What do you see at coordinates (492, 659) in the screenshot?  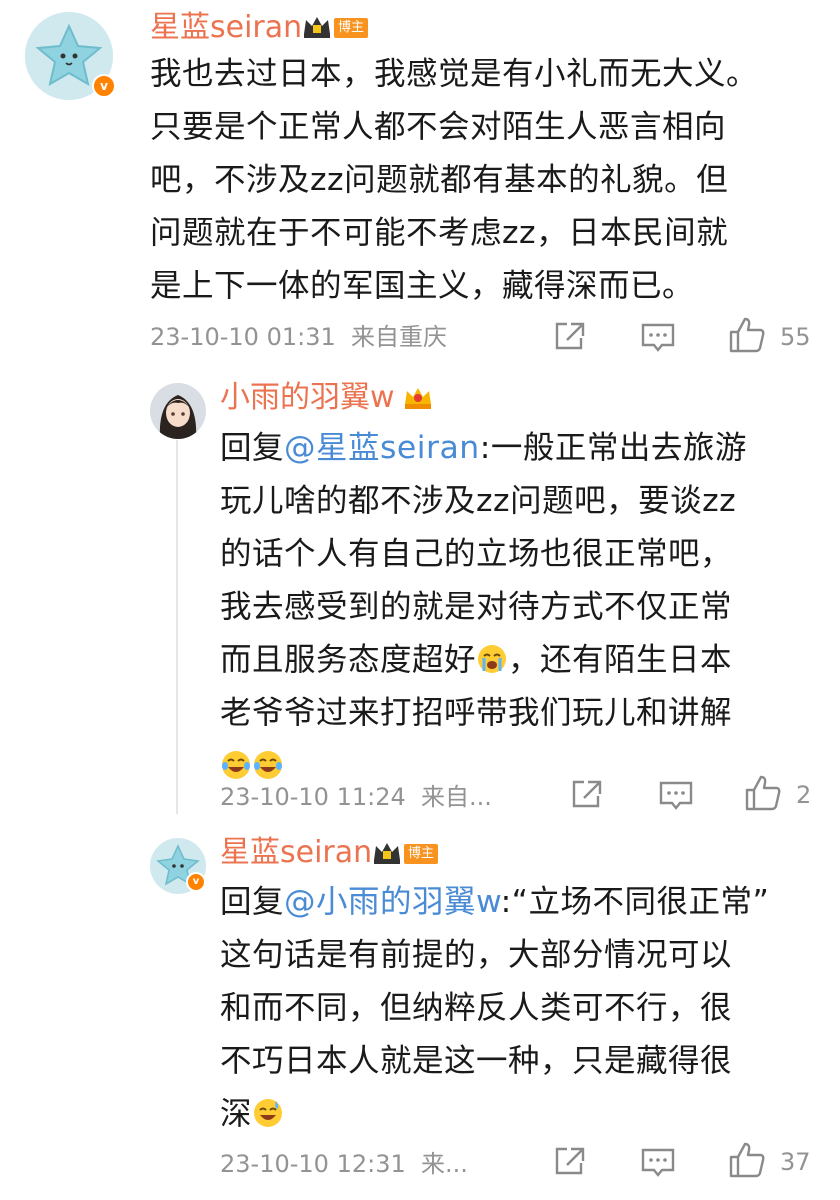 I see `loudly-crying-face-icon` at bounding box center [492, 659].